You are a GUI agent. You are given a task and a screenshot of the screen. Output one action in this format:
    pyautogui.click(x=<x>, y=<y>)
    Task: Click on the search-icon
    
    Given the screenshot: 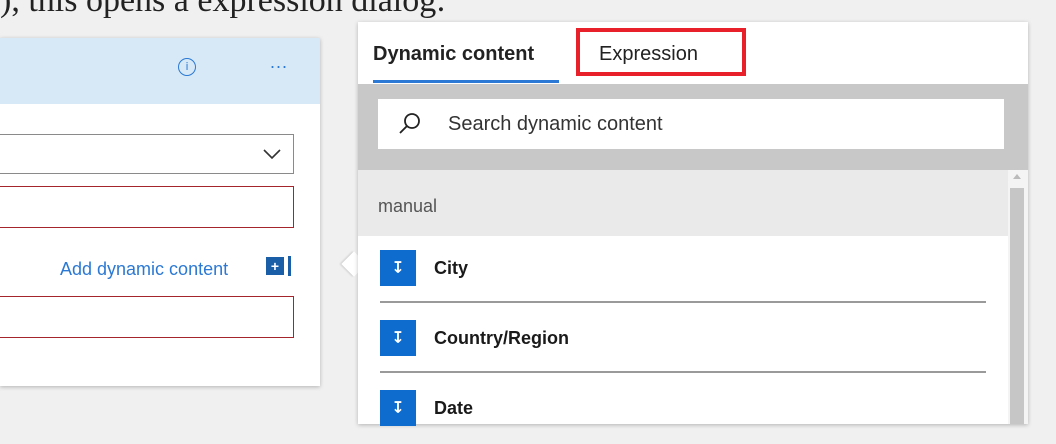 What is the action you would take?
    pyautogui.click(x=409, y=123)
    